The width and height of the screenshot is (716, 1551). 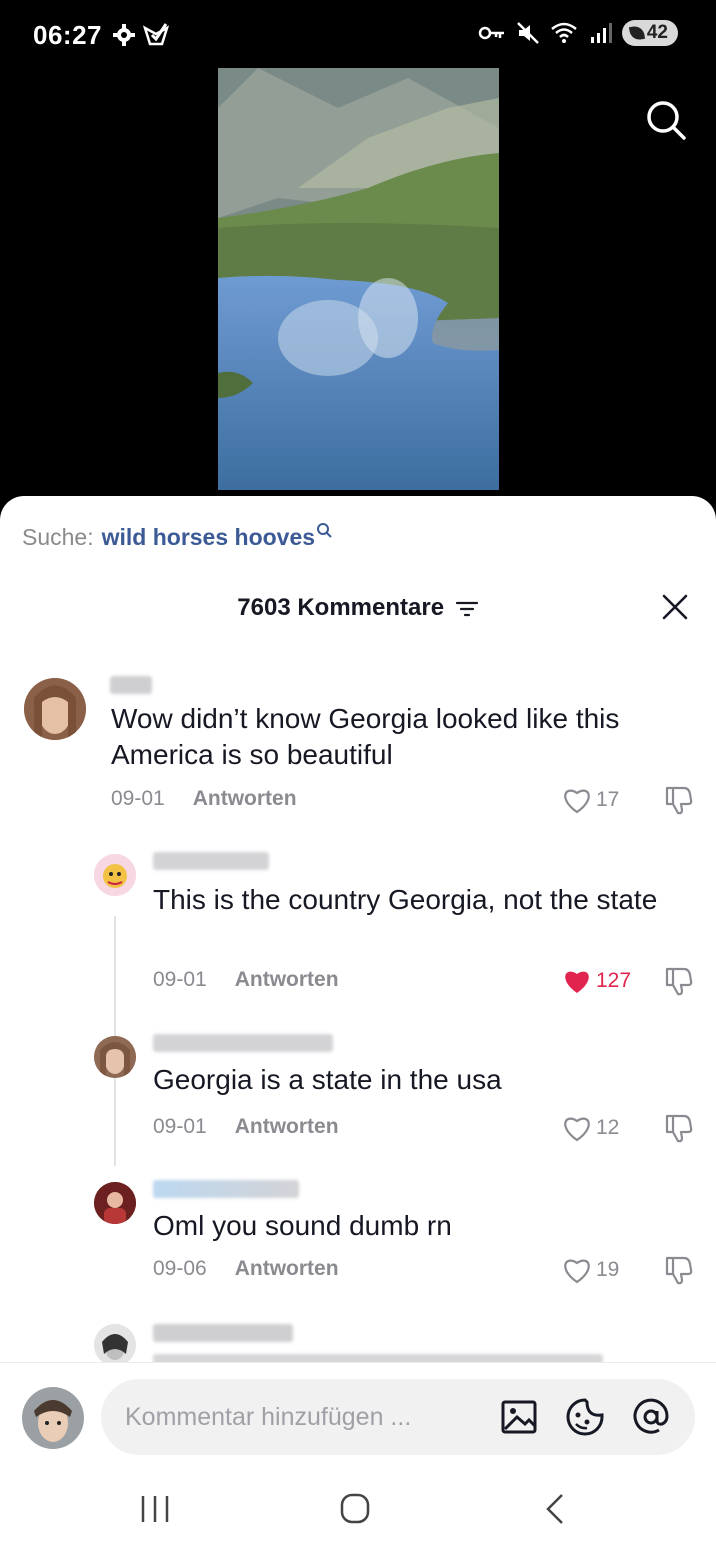 I want to click on search-suggestion: Suche: wild horses hooves, so click(x=177, y=537).